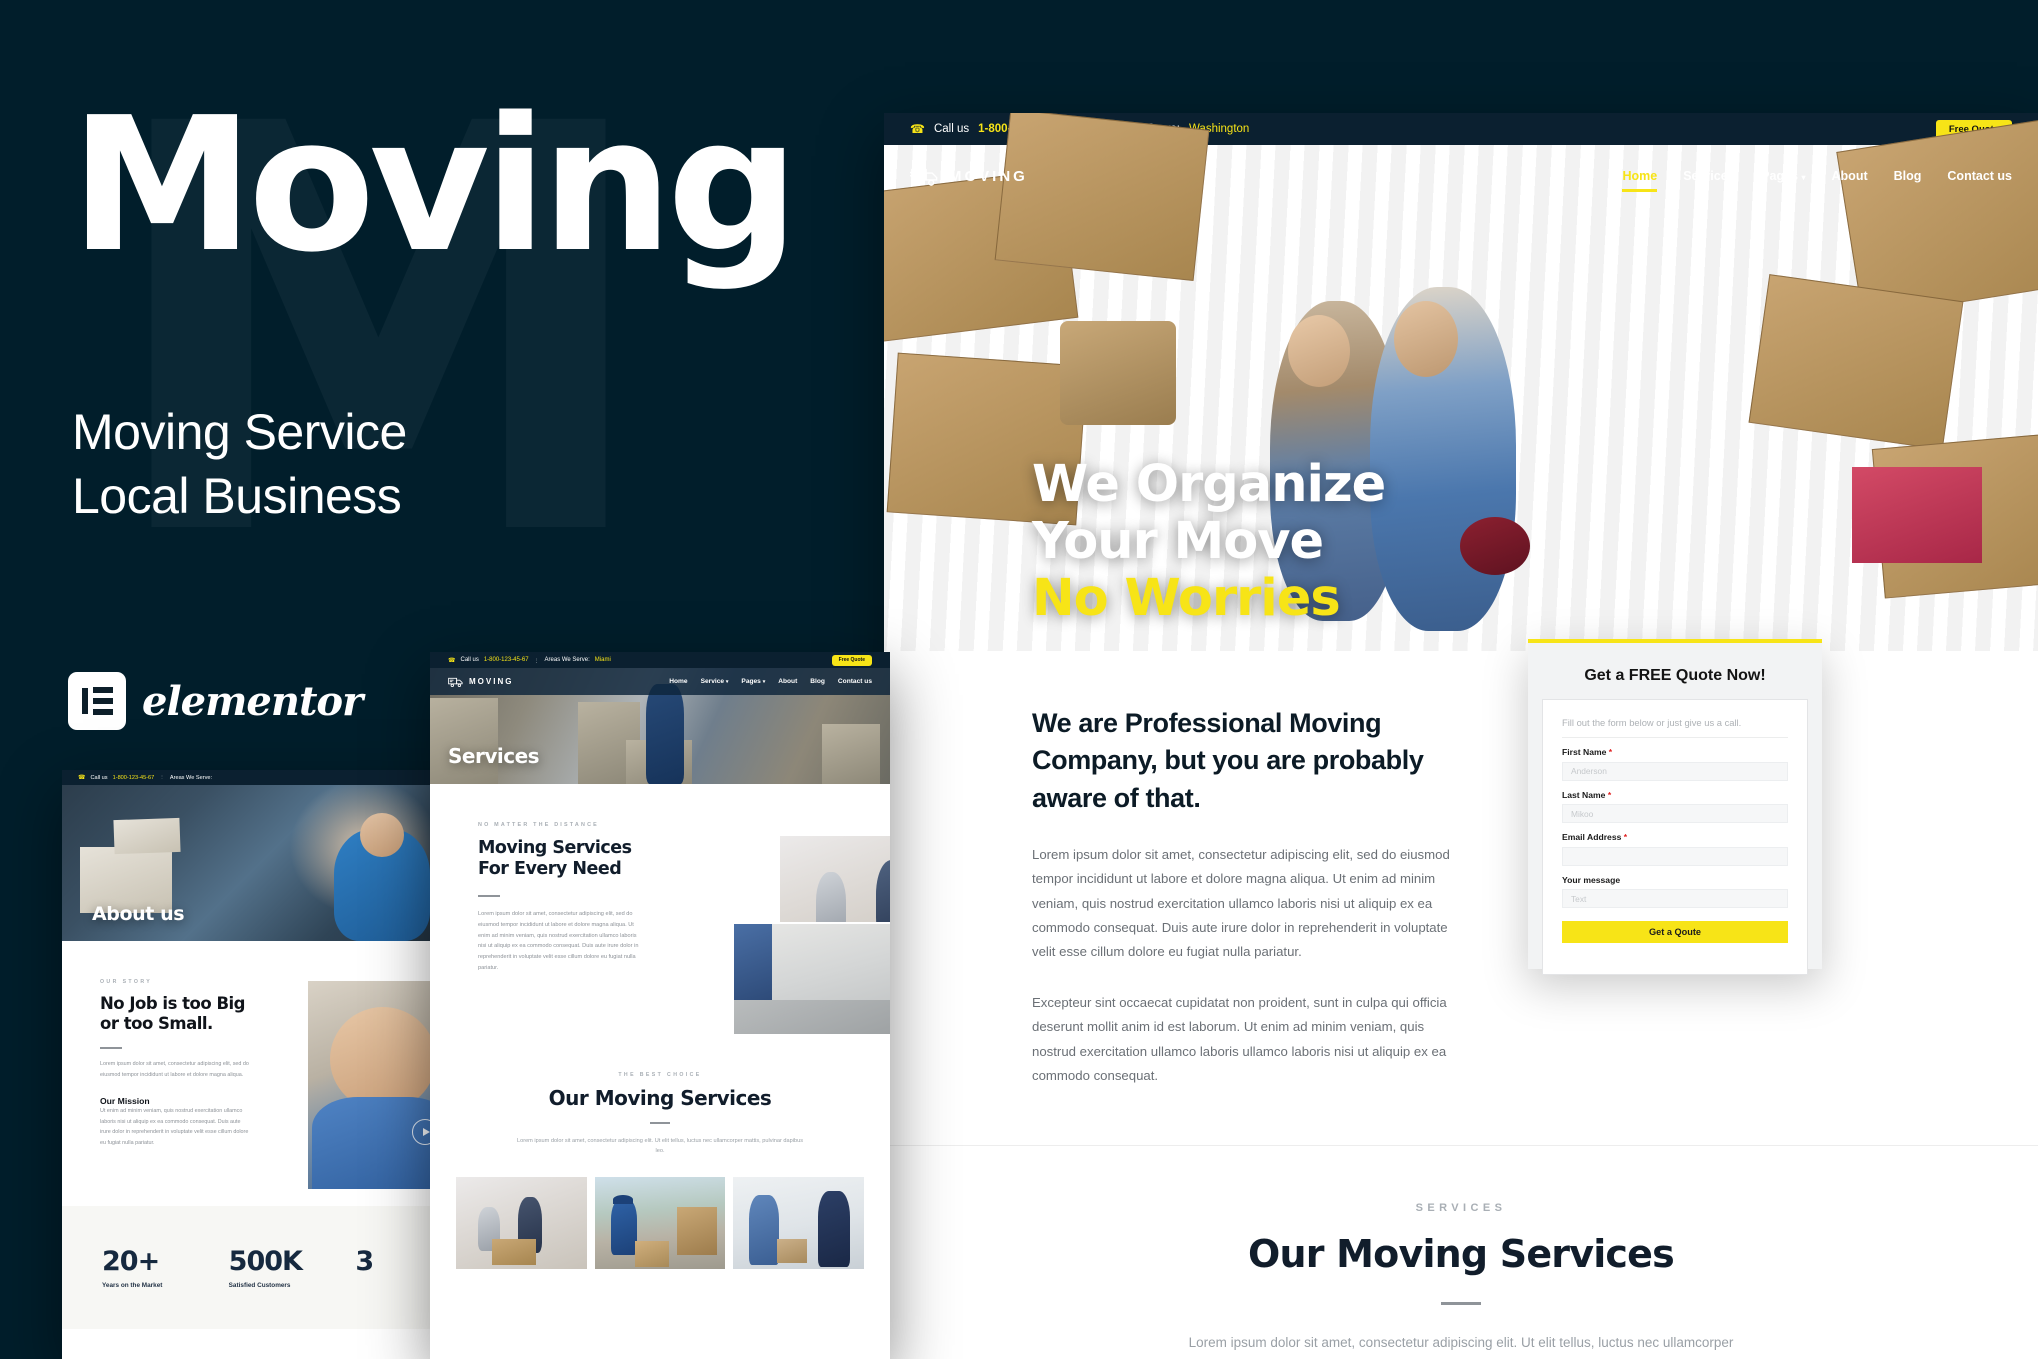 Image resolution: width=2038 pixels, height=1359 pixels. I want to click on services-logo: MOVING, so click(480, 682).